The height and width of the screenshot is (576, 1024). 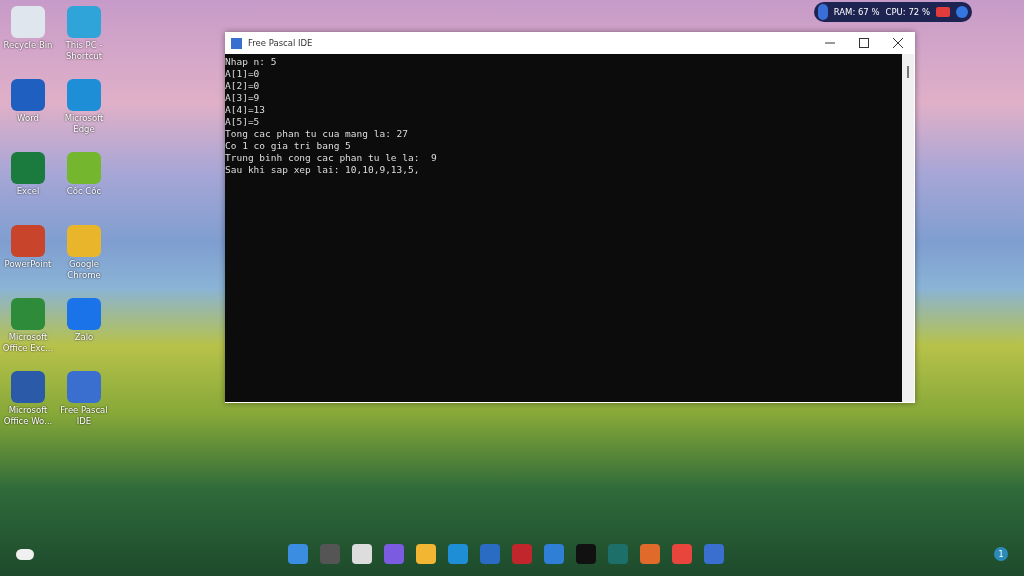 What do you see at coordinates (28, 264) in the screenshot?
I see `desktop-icon-label: PowerPoint` at bounding box center [28, 264].